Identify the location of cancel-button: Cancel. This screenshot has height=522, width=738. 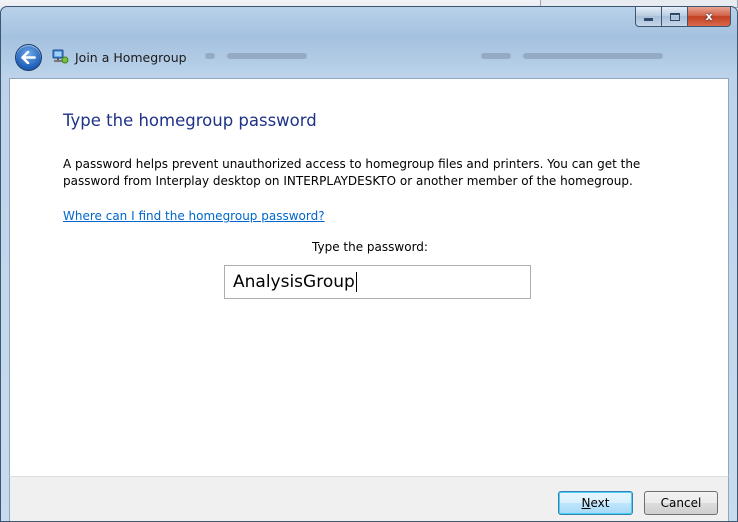
(681, 503).